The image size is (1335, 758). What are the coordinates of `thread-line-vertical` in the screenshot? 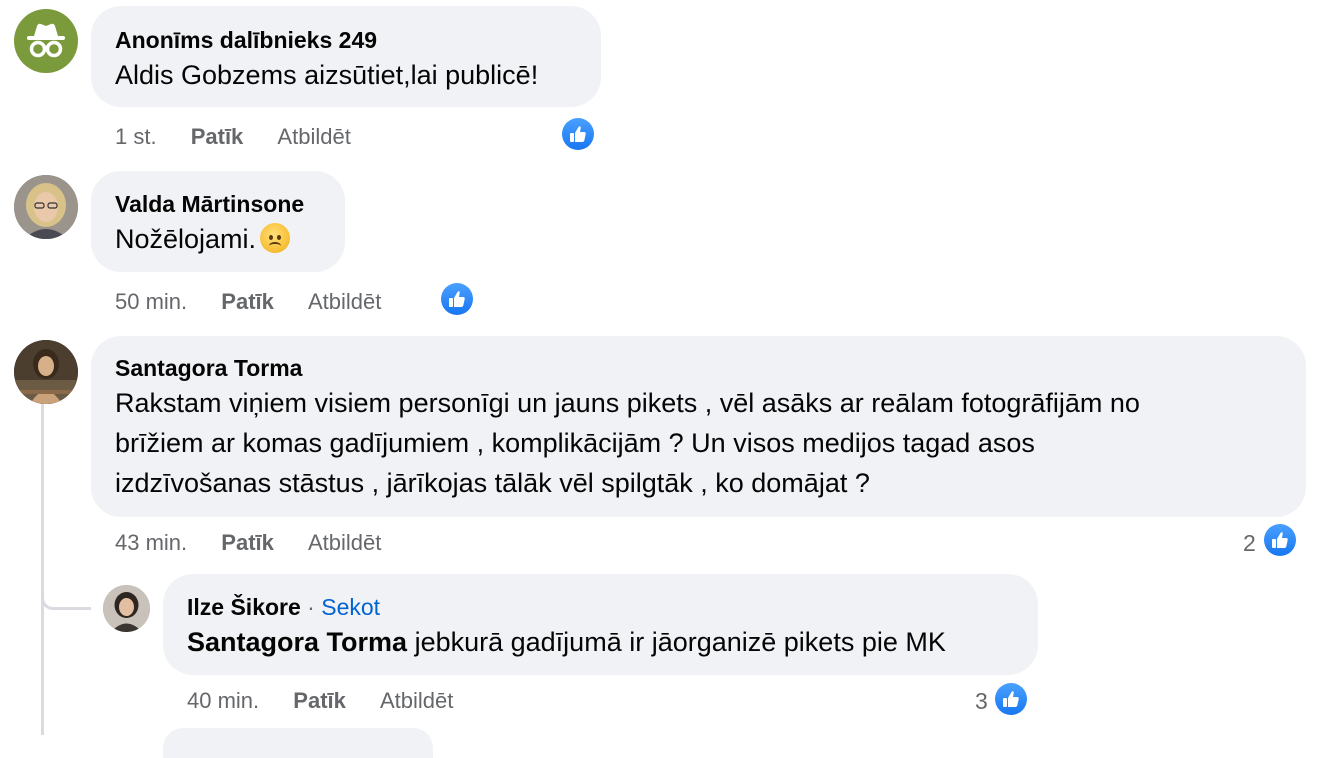 It's located at (42, 569).